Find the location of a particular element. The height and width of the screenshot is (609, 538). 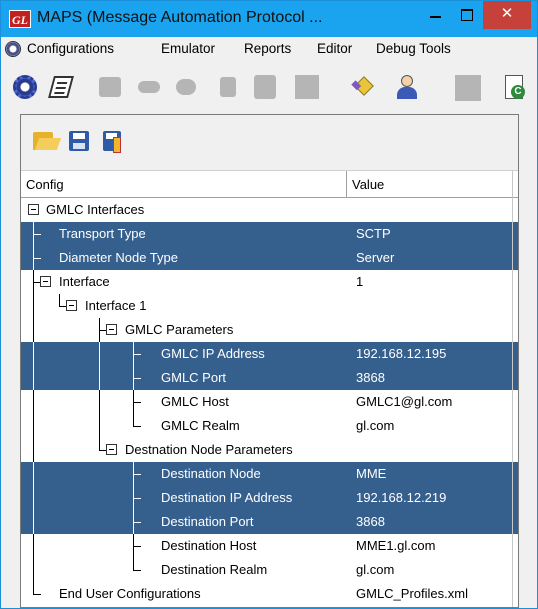

close-button: ✕ is located at coordinates (507, 15).